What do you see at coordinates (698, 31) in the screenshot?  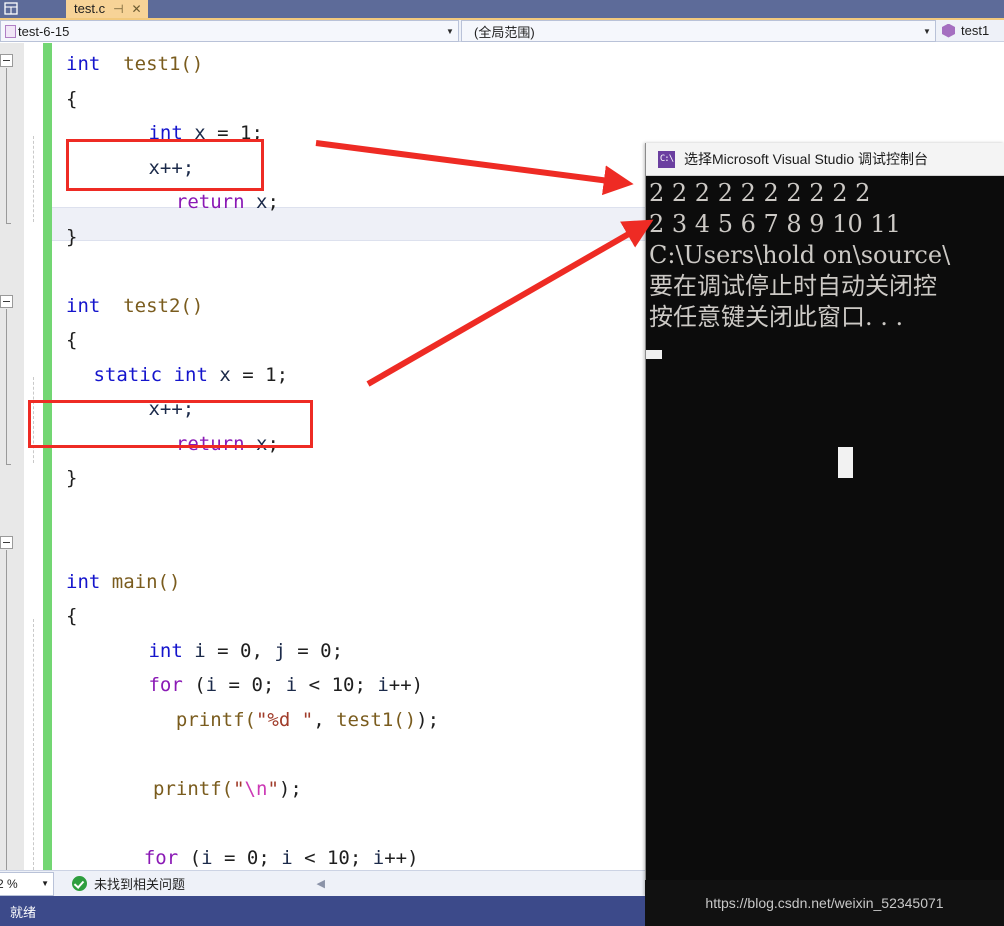 I see `scope-dropdown: (全局范围) ▼` at bounding box center [698, 31].